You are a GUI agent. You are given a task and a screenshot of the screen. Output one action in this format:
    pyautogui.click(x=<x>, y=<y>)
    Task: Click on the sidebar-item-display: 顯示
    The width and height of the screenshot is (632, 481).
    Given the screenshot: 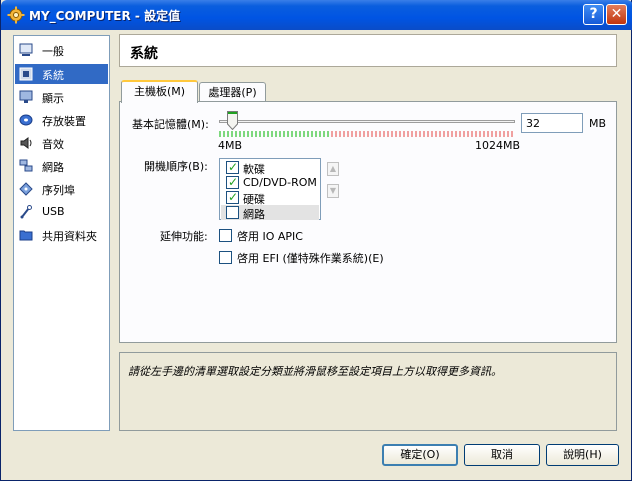 What is the action you would take?
    pyautogui.click(x=61, y=97)
    